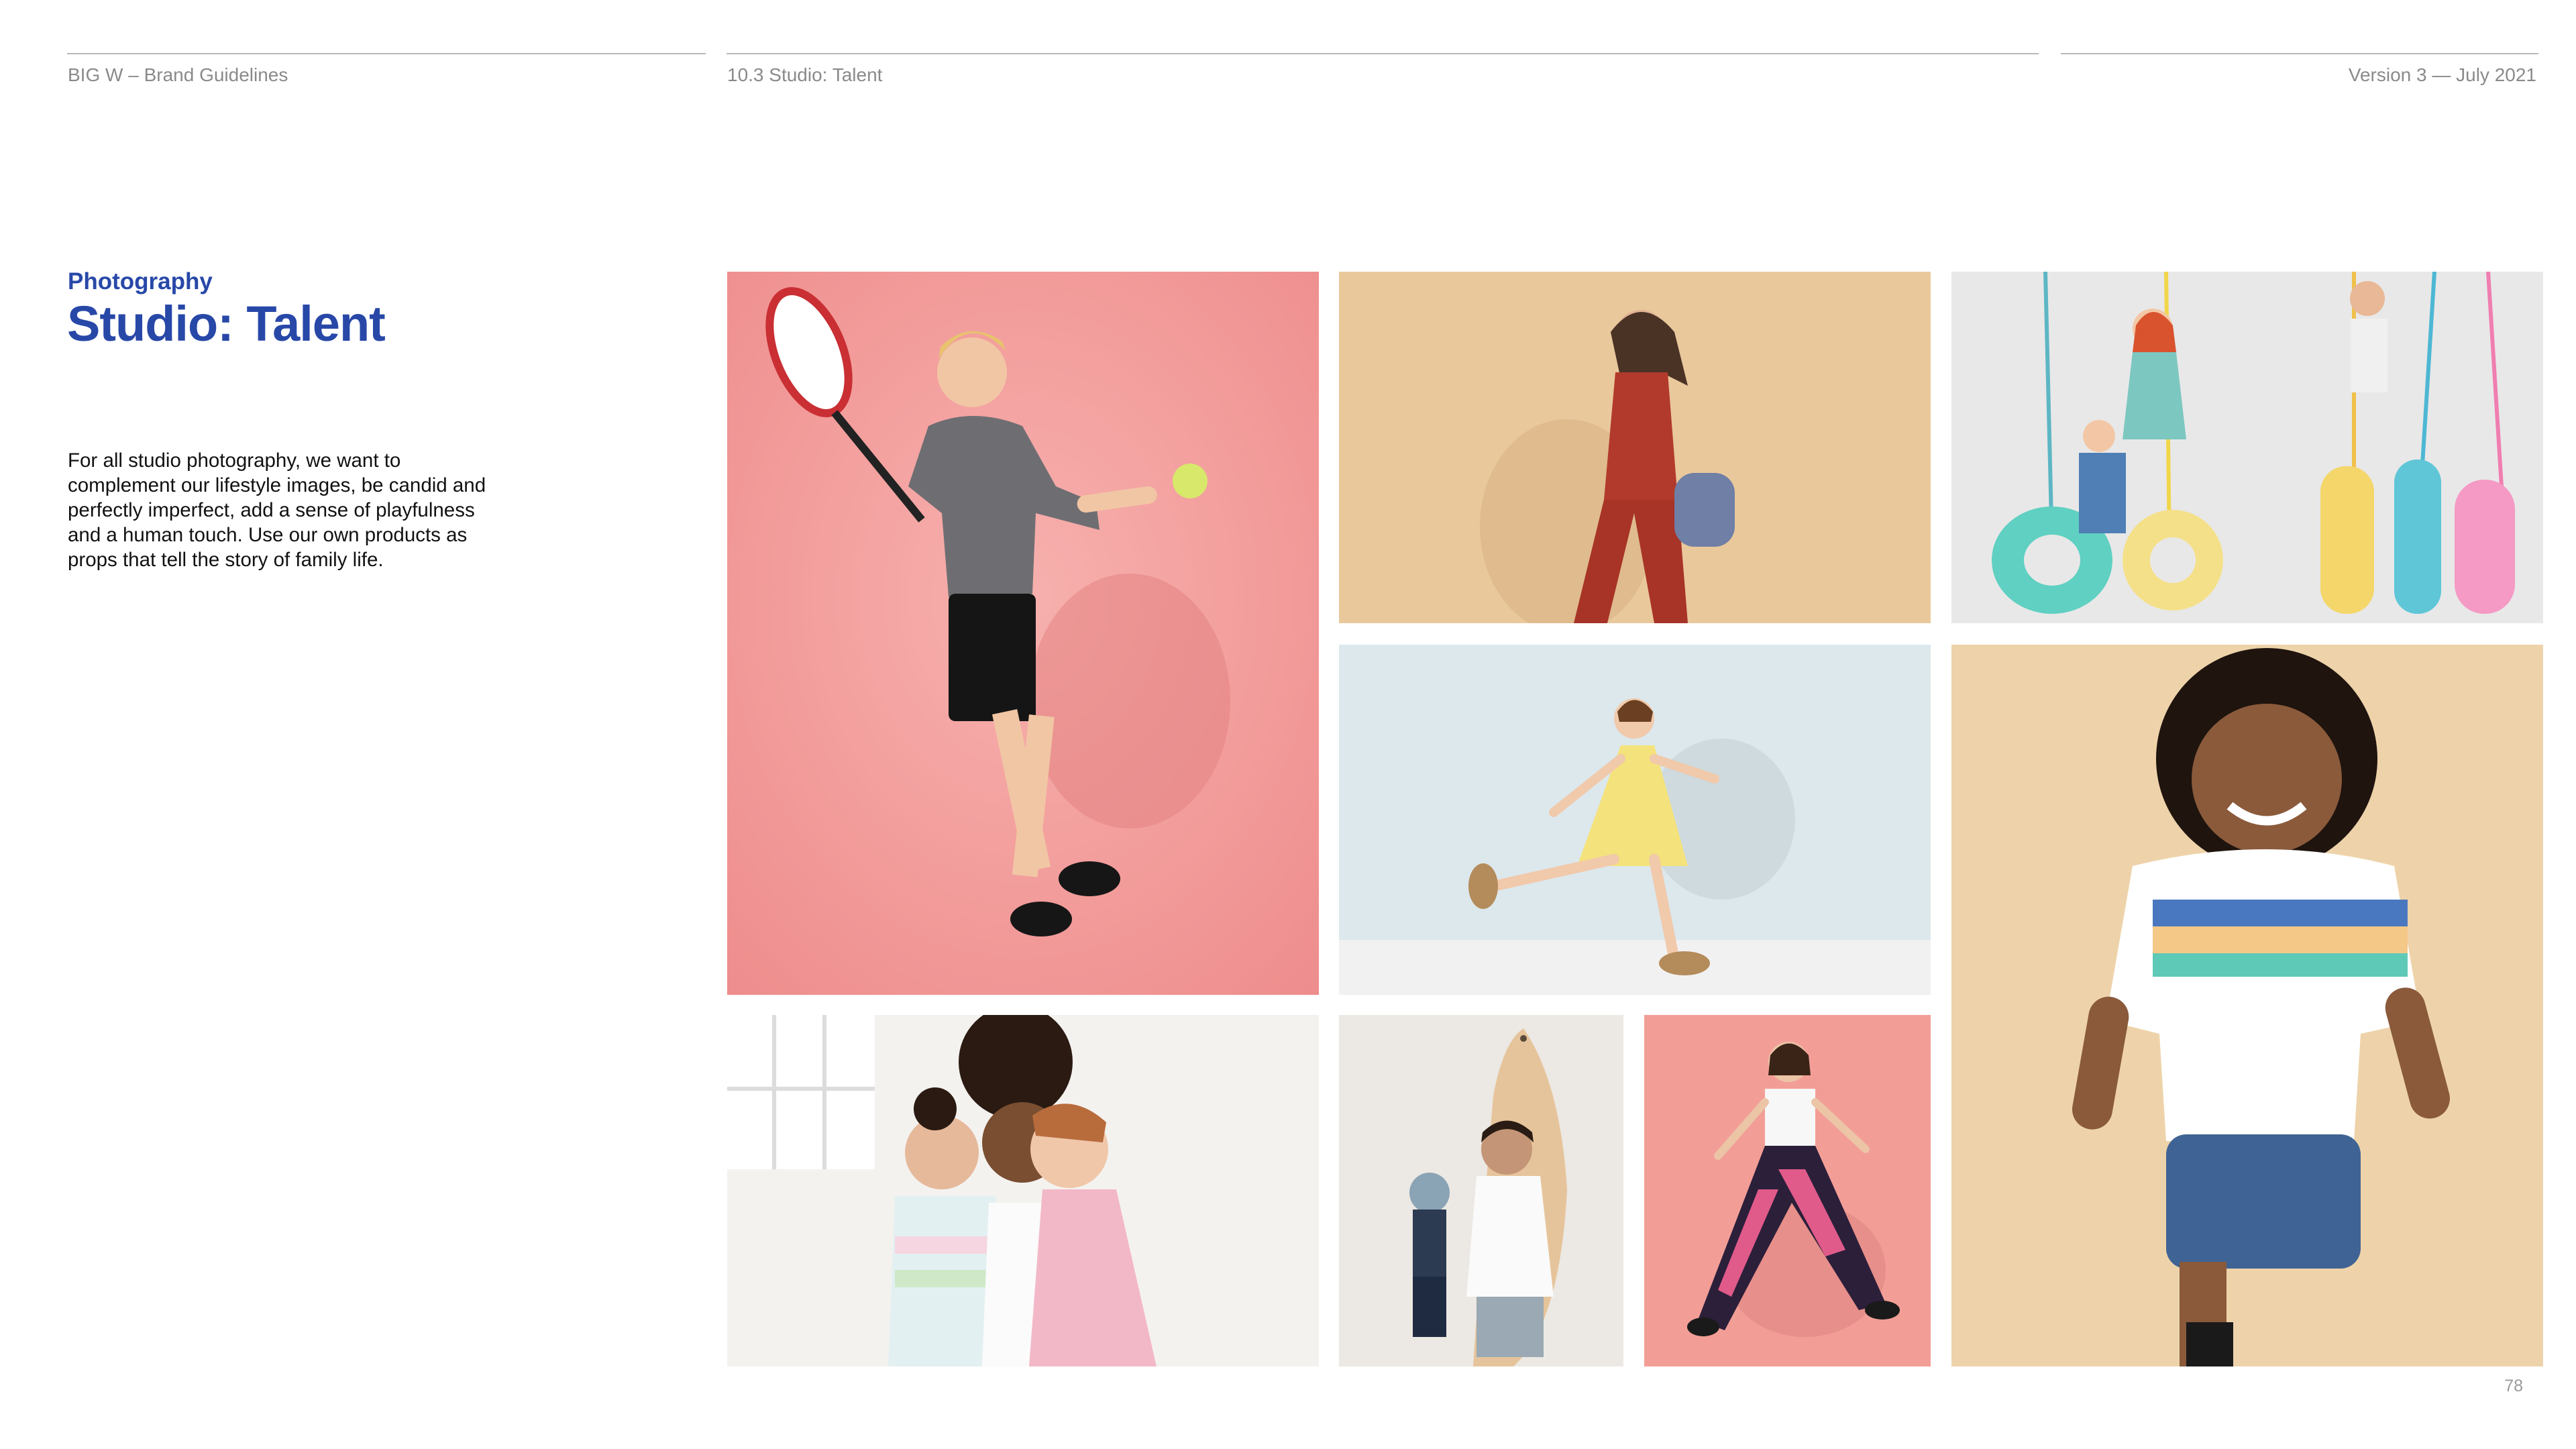  Describe the element at coordinates (140, 281) in the screenshot. I see `section-kicker: Photography` at that location.